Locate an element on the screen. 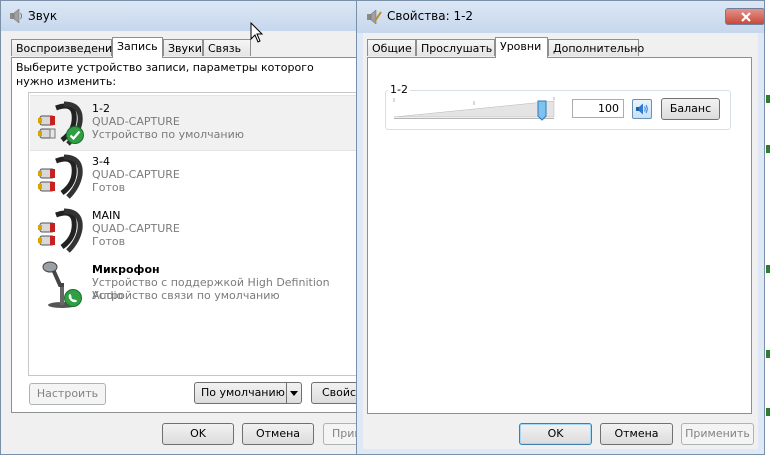 This screenshot has height=455, width=772. level-group: 1-2 100 Баланс is located at coordinates (558, 106).